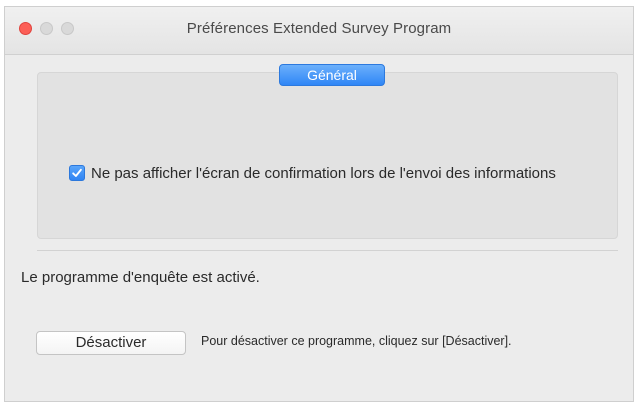 This screenshot has width=638, height=405. What do you see at coordinates (140, 277) in the screenshot?
I see `program-status-text: Le programme d'enquête est activé.` at bounding box center [140, 277].